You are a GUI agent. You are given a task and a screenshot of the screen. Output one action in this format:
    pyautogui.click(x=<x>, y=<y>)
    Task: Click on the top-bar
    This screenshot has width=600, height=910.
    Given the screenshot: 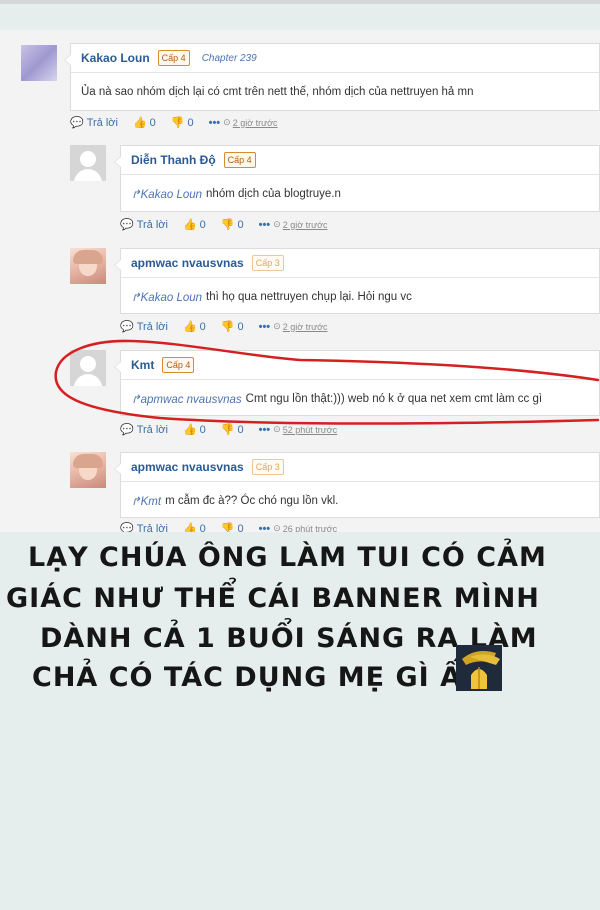 What is the action you would take?
    pyautogui.click(x=300, y=2)
    